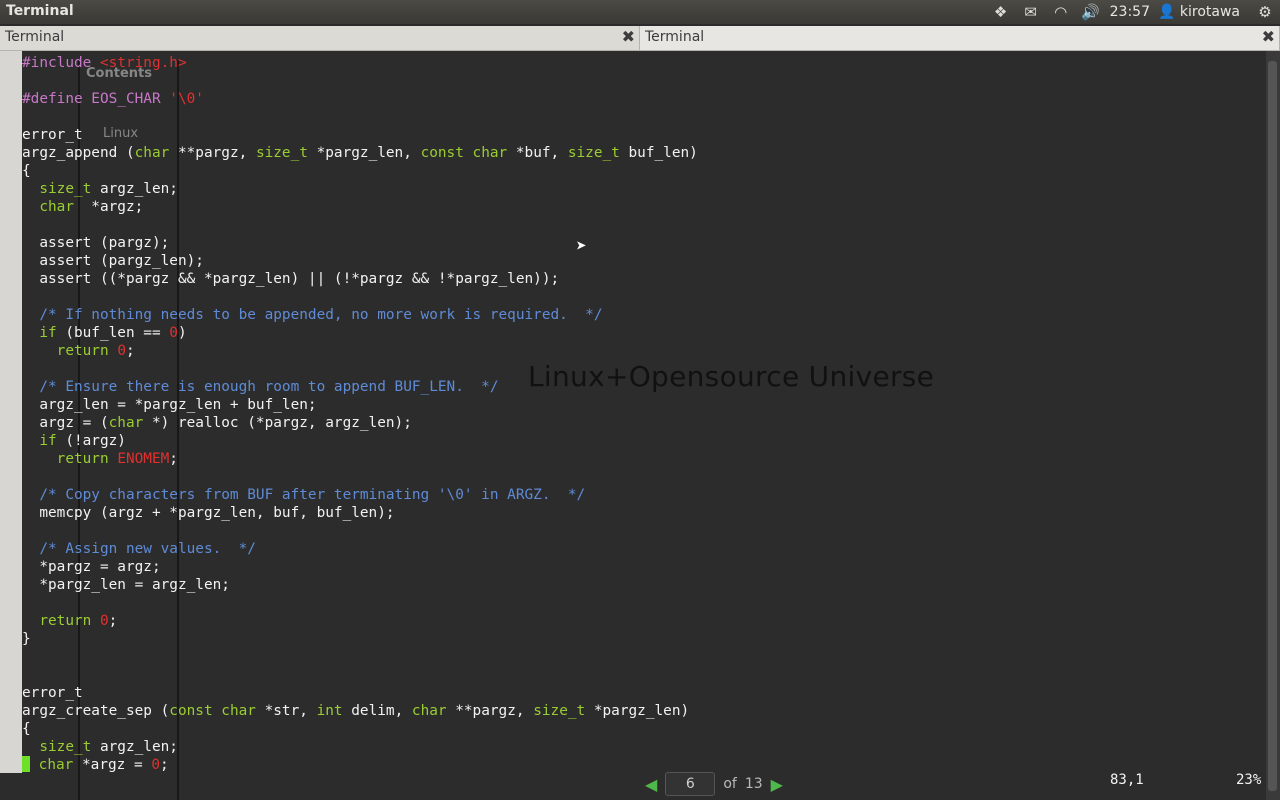 This screenshot has height=800, width=1280. What do you see at coordinates (581, 246) in the screenshot?
I see `mouse-pointer-icon: ➤` at bounding box center [581, 246].